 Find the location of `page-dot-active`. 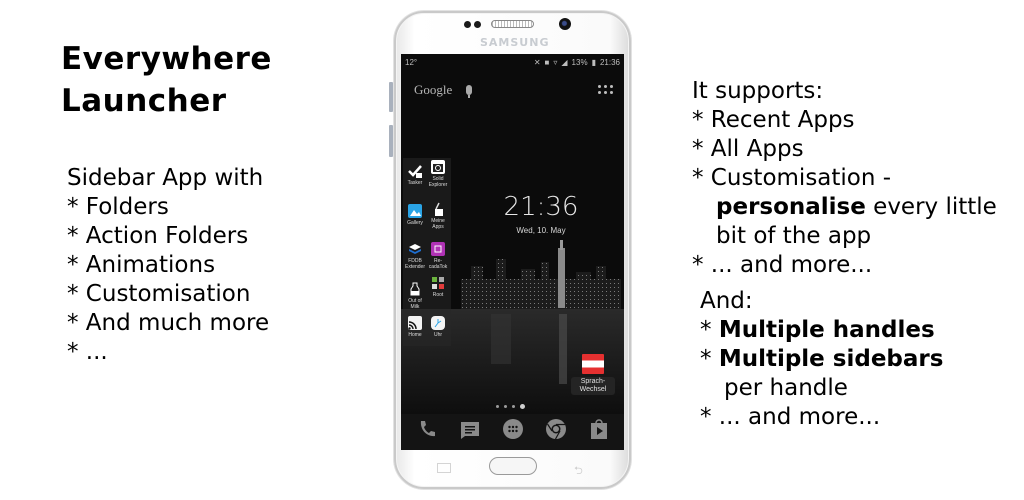

page-dot-active is located at coordinates (522, 406).